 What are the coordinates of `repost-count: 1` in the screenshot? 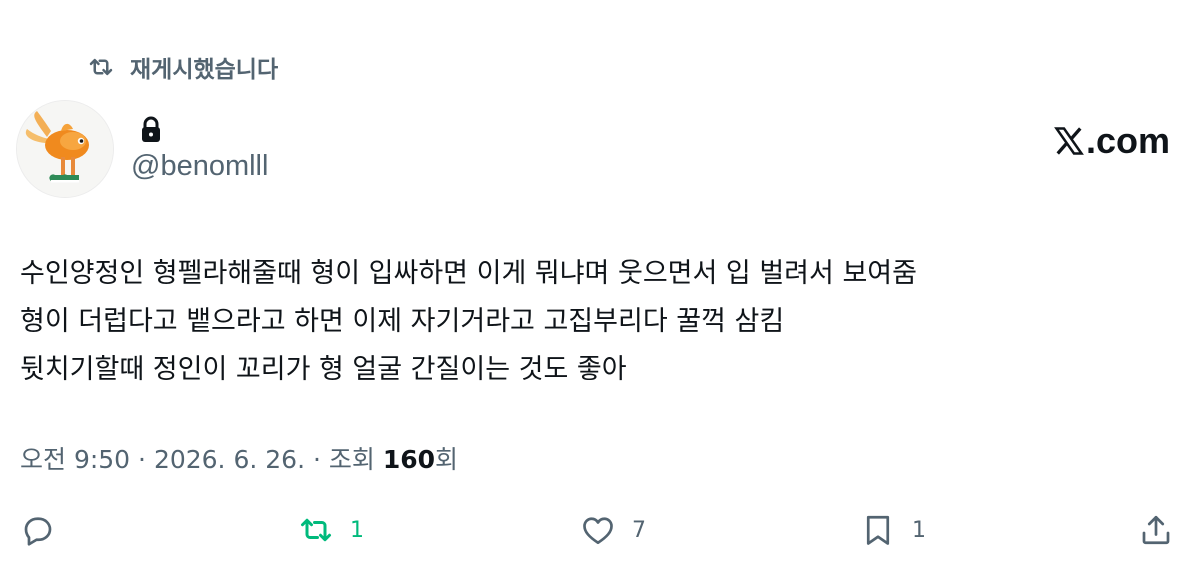 It's located at (357, 530).